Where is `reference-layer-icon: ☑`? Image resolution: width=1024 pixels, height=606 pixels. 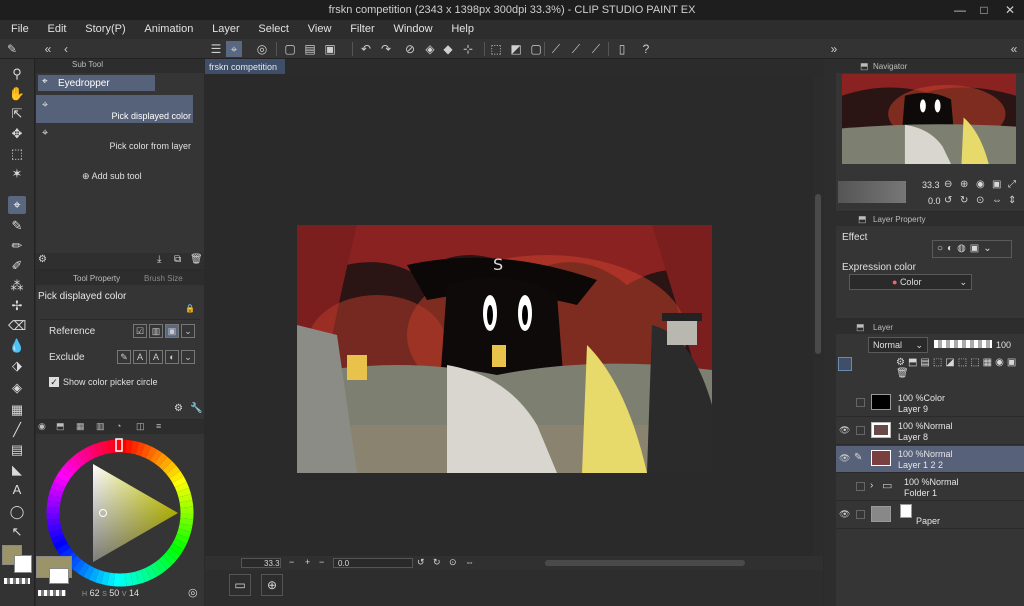
reference-layer-icon: ☑ is located at coordinates (140, 331).